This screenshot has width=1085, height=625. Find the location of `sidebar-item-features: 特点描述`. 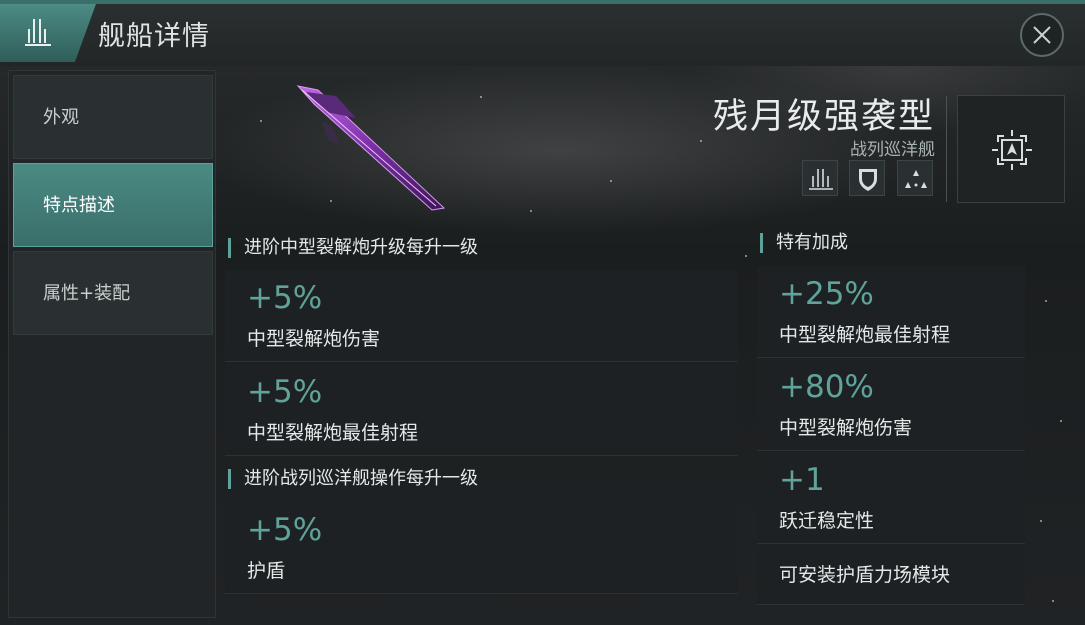

sidebar-item-features: 特点描述 is located at coordinates (113, 205).